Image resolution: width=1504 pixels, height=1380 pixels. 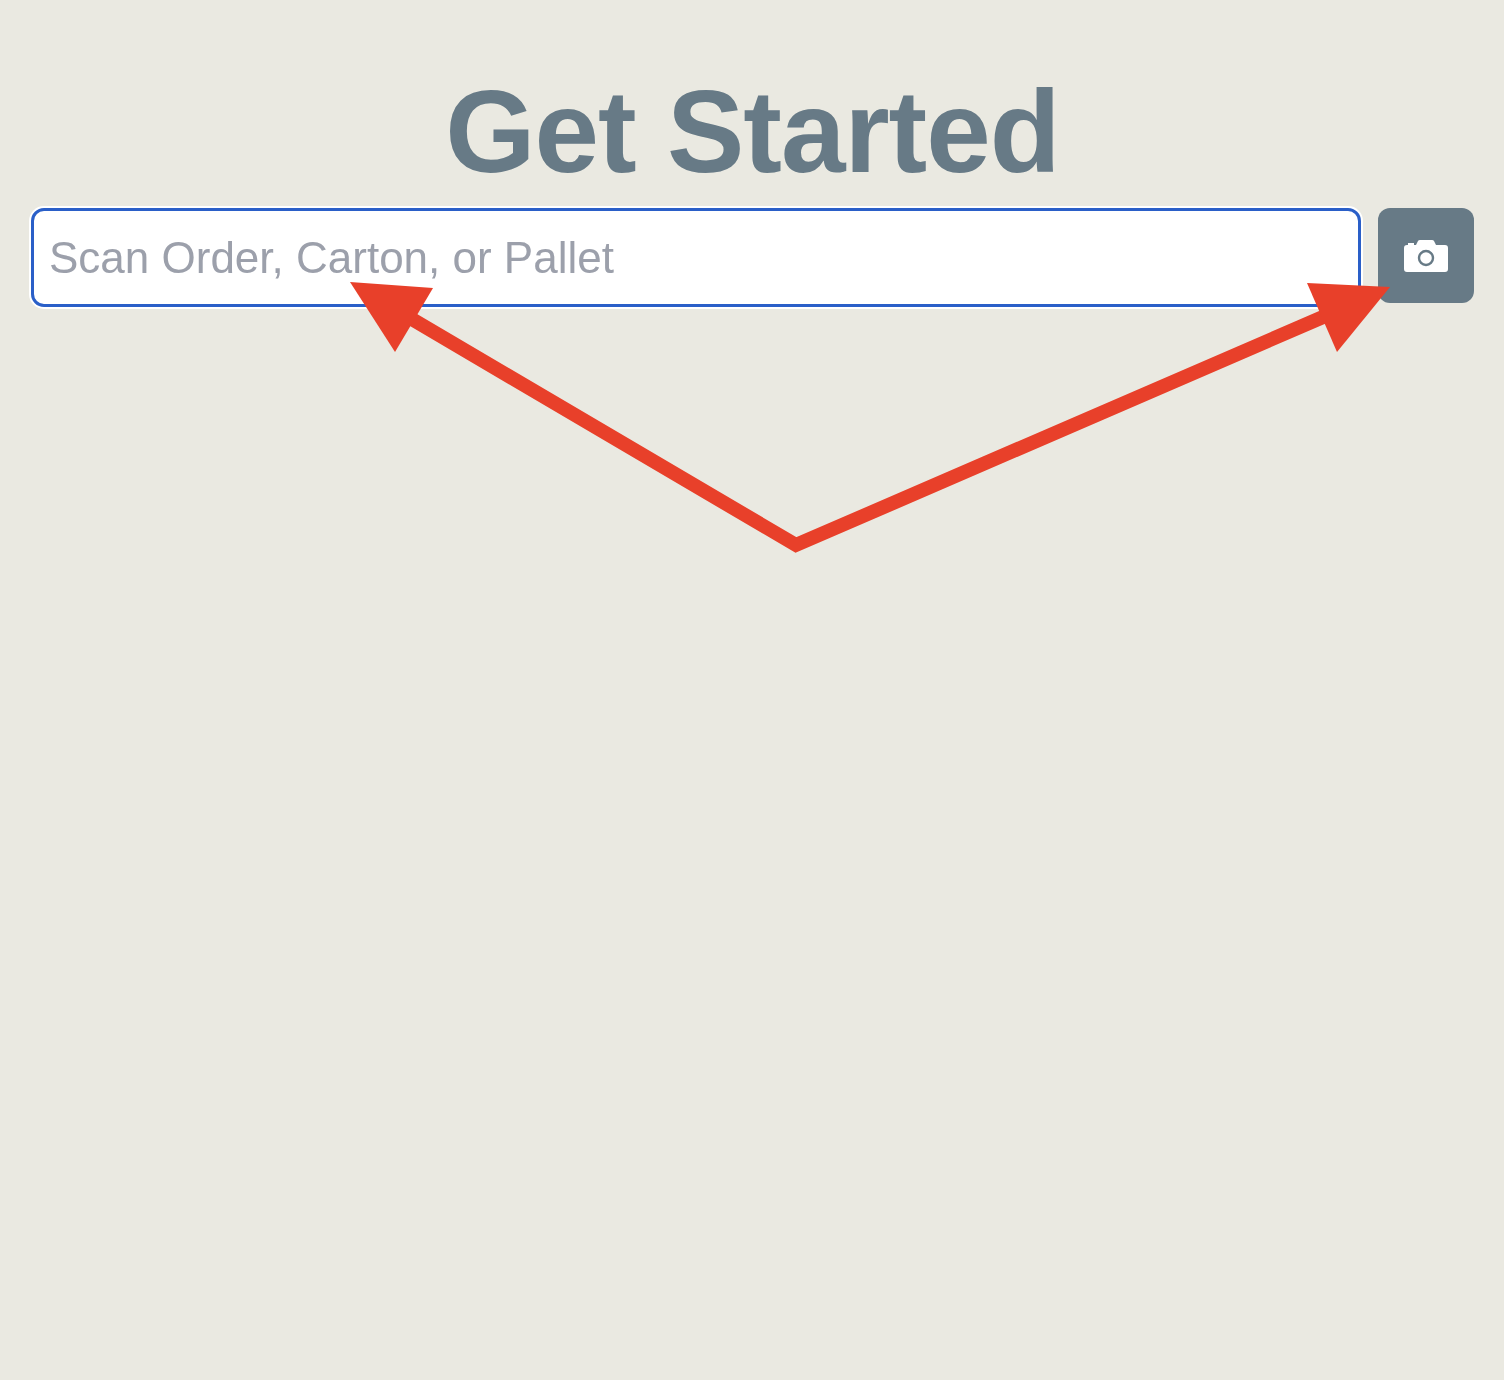 What do you see at coordinates (752, 132) in the screenshot?
I see `page-title: Get Started` at bounding box center [752, 132].